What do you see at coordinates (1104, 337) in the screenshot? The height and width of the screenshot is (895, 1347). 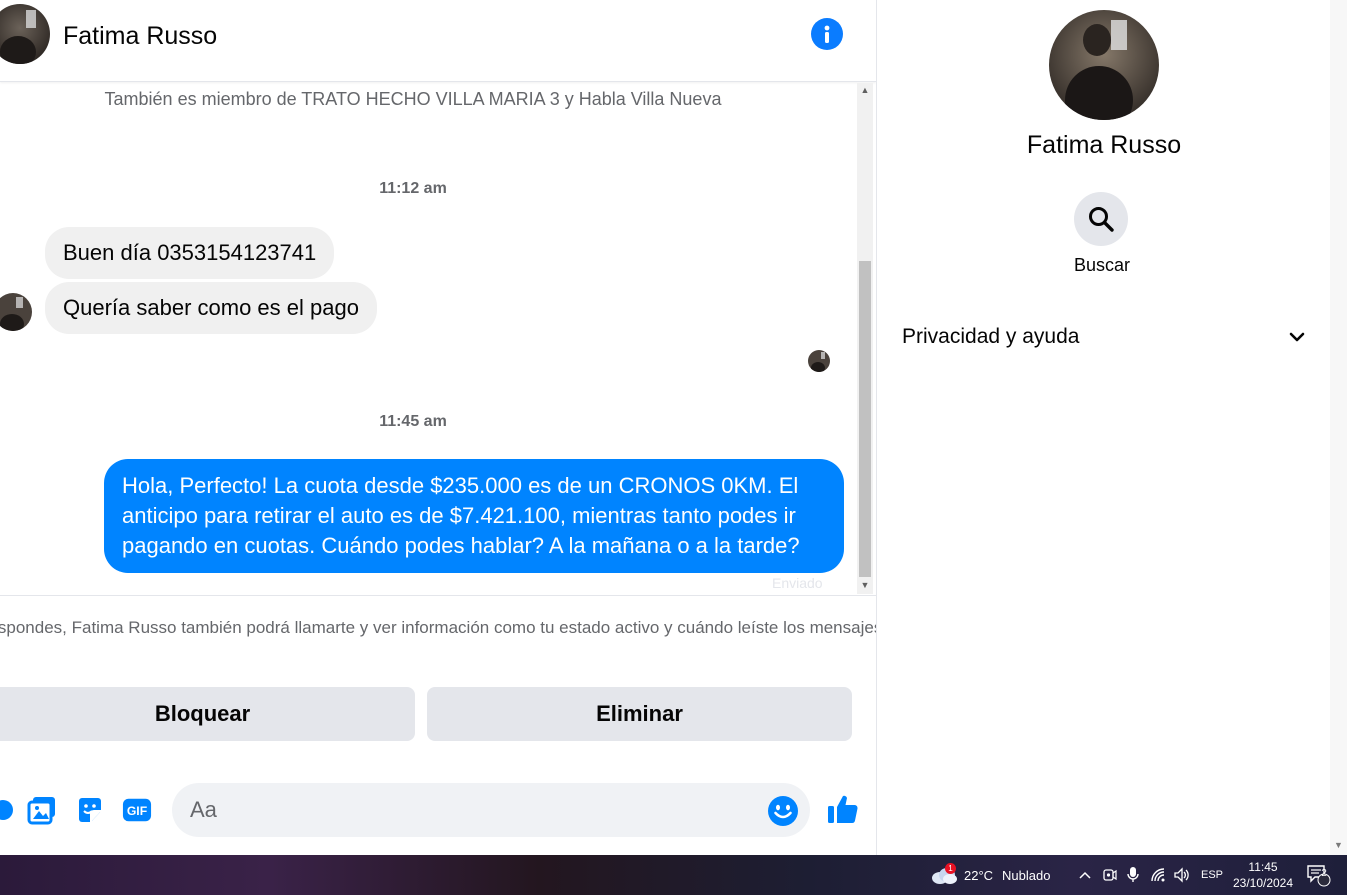 I see `privacy-help-section: Privacidad y ayuda` at bounding box center [1104, 337].